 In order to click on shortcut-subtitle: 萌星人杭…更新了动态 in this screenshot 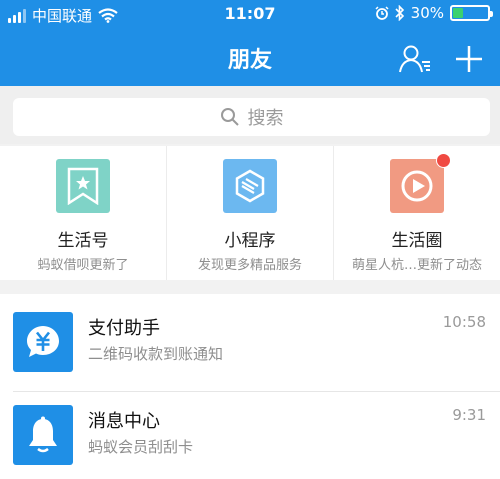, I will do `click(416, 265)`.